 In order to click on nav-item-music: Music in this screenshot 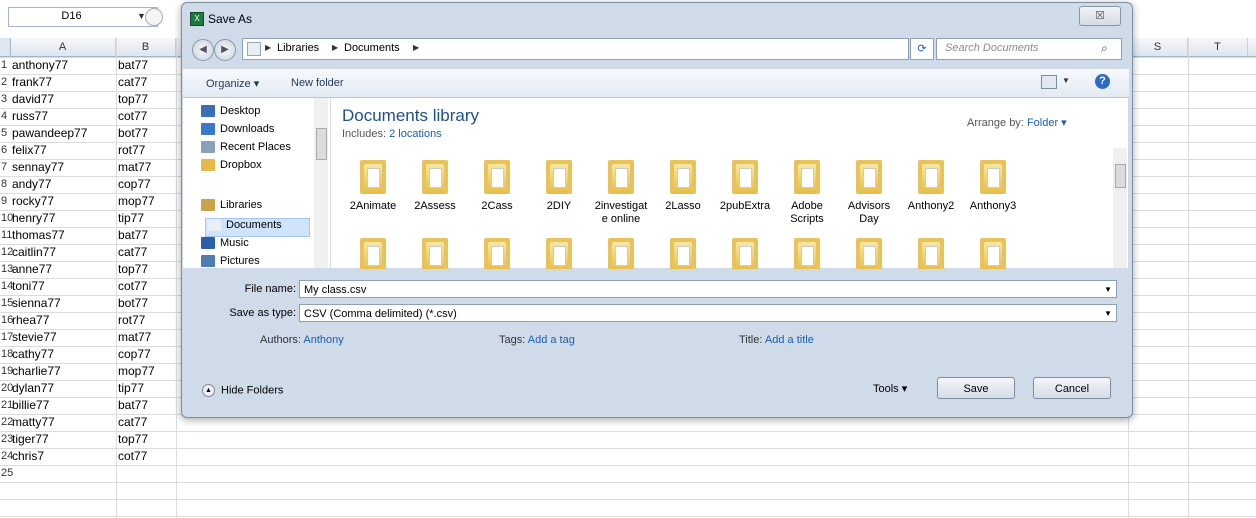, I will do `click(225, 243)`.